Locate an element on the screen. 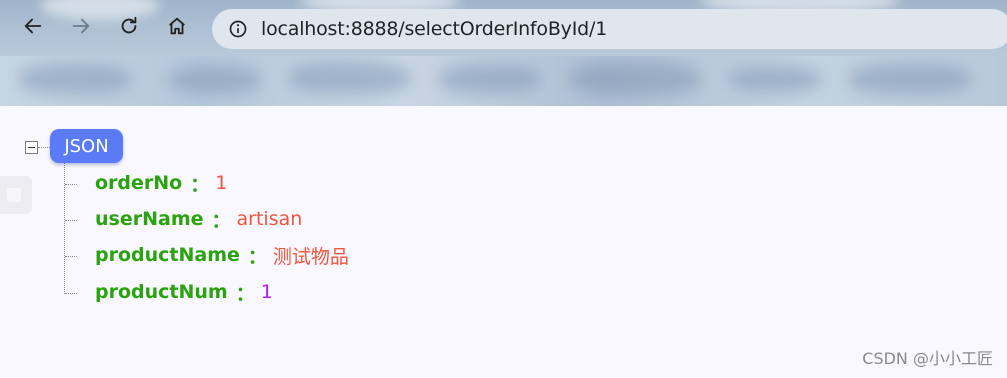 This screenshot has width=1007, height=378. tree-trunk is located at coordinates (64, 228).